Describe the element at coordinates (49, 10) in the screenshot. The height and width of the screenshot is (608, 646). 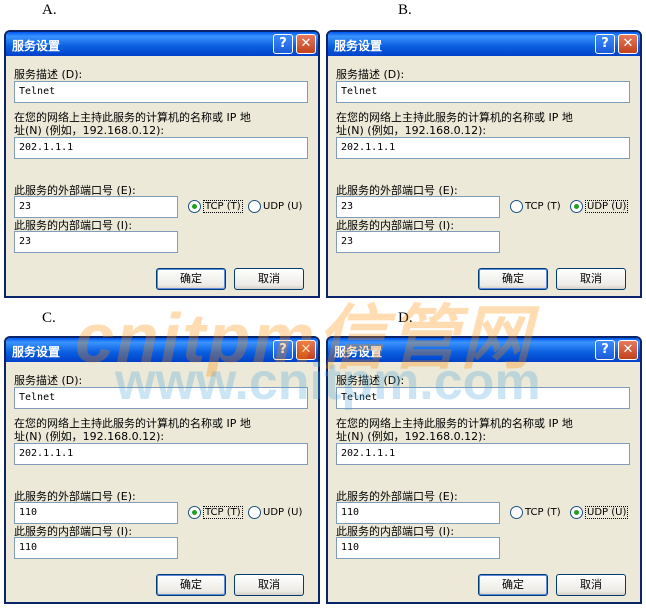
I see `option-letter-a: A.` at that location.